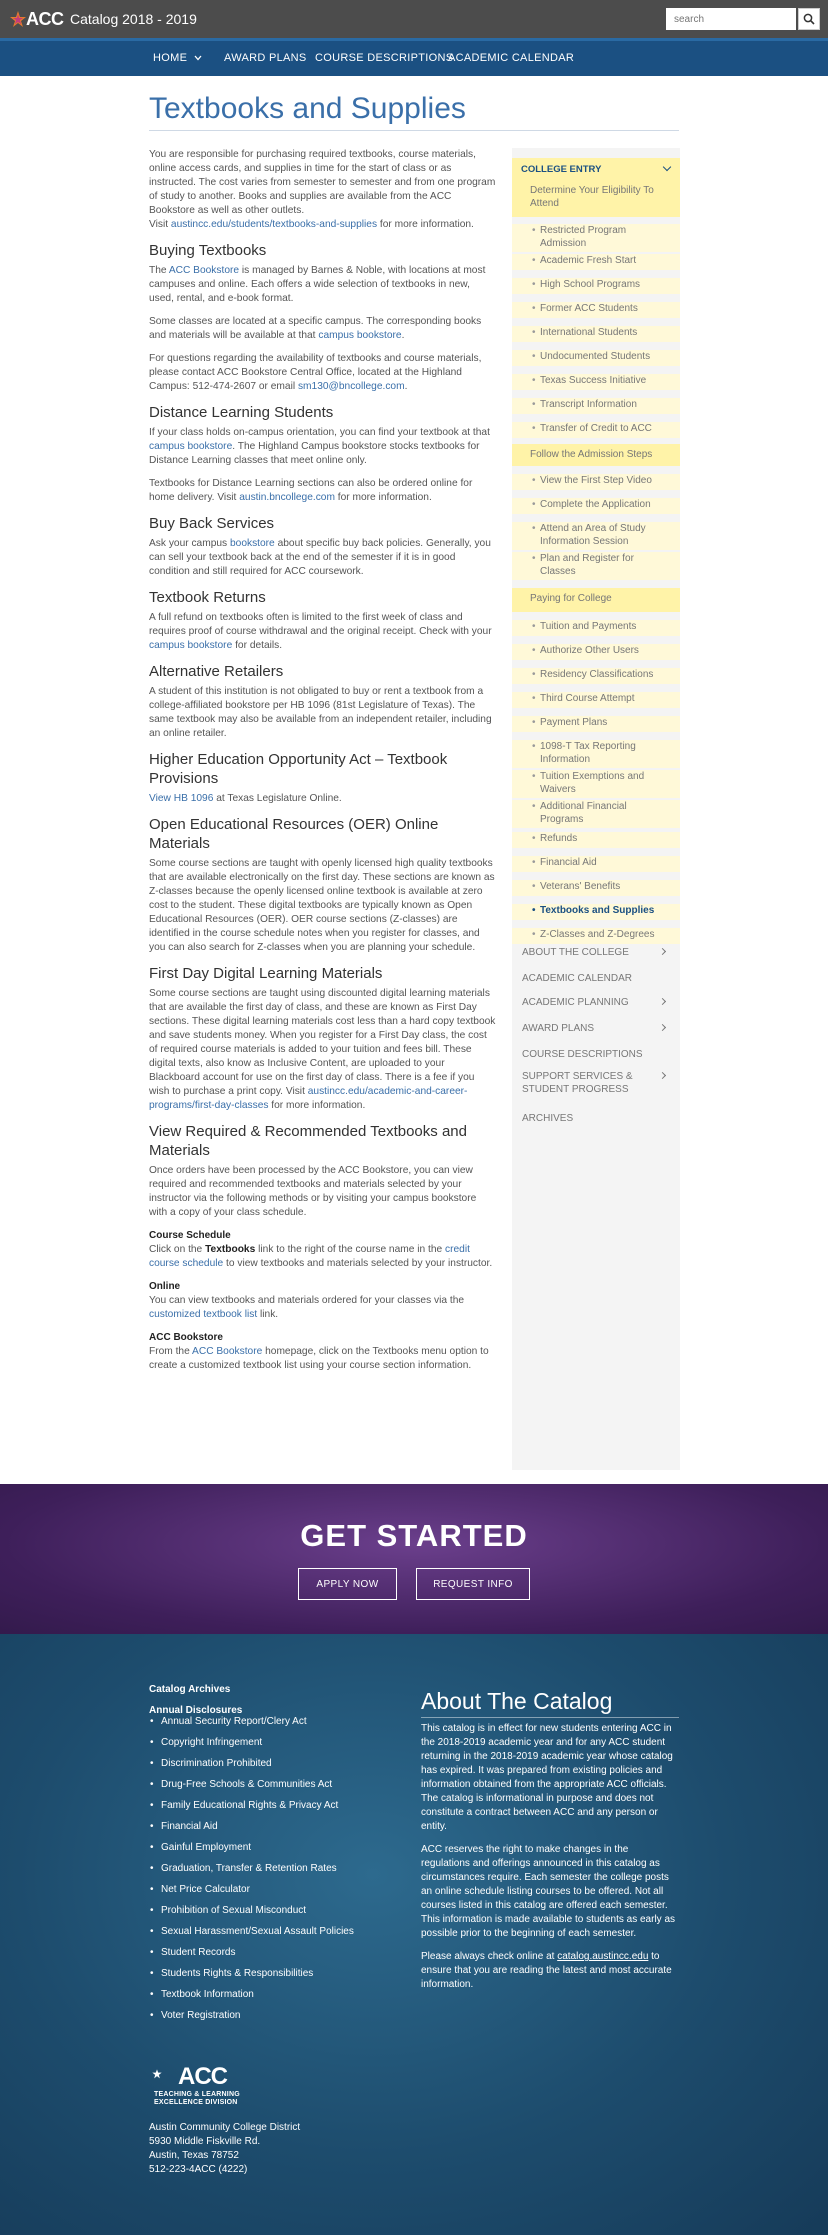  What do you see at coordinates (45, 18) in the screenshot?
I see `logo-text: ACC` at bounding box center [45, 18].